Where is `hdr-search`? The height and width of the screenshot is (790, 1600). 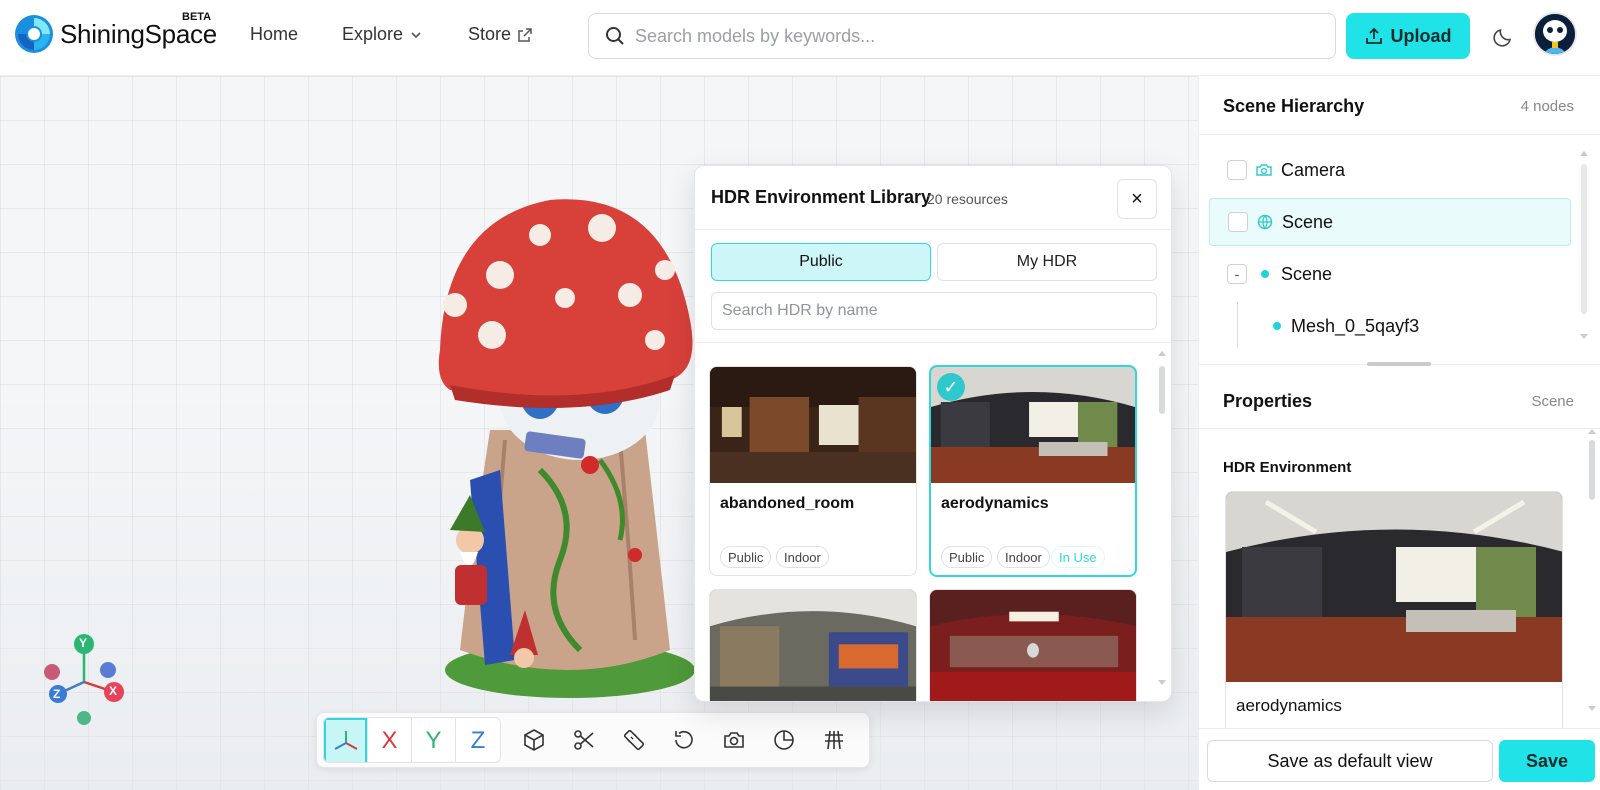
hdr-search is located at coordinates (934, 311).